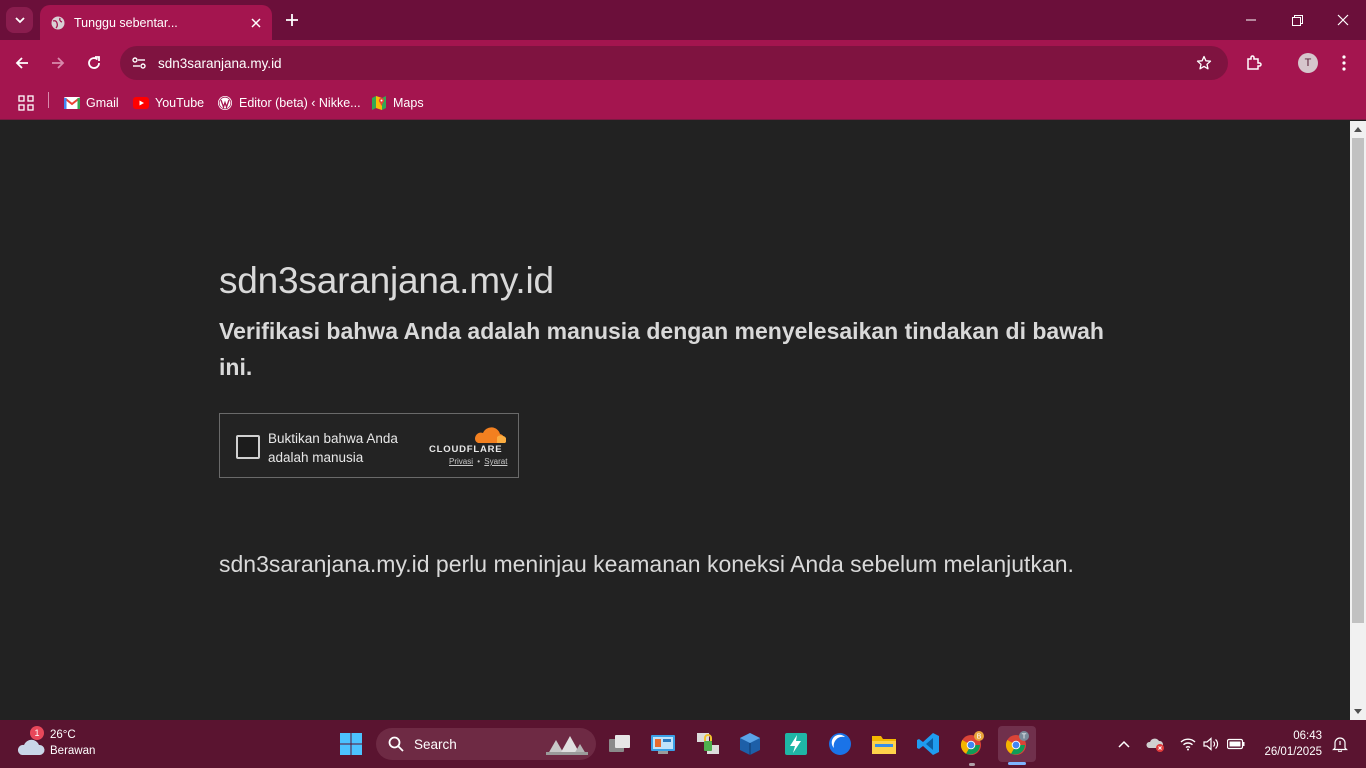 The height and width of the screenshot is (768, 1366). I want to click on arrow-right-icon, so click(58, 63).